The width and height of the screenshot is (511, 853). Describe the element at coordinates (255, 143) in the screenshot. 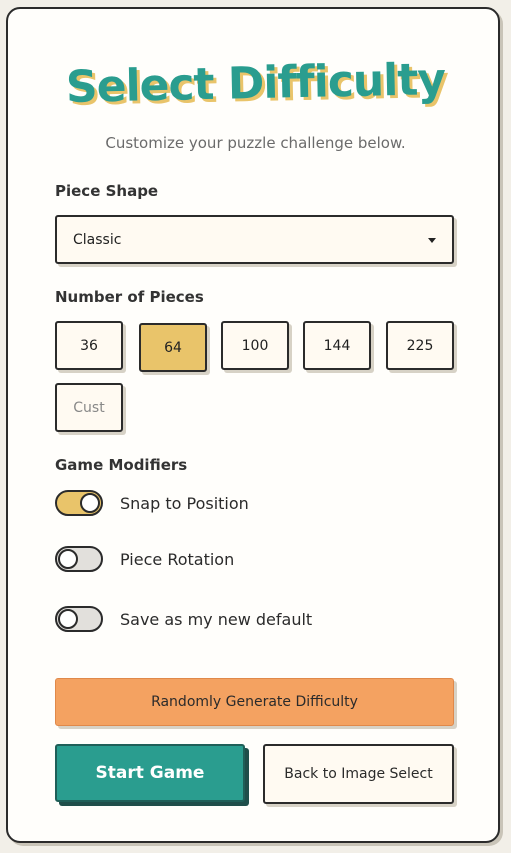

I see `page-subtitle: Customize your puzzle challenge below.` at that location.